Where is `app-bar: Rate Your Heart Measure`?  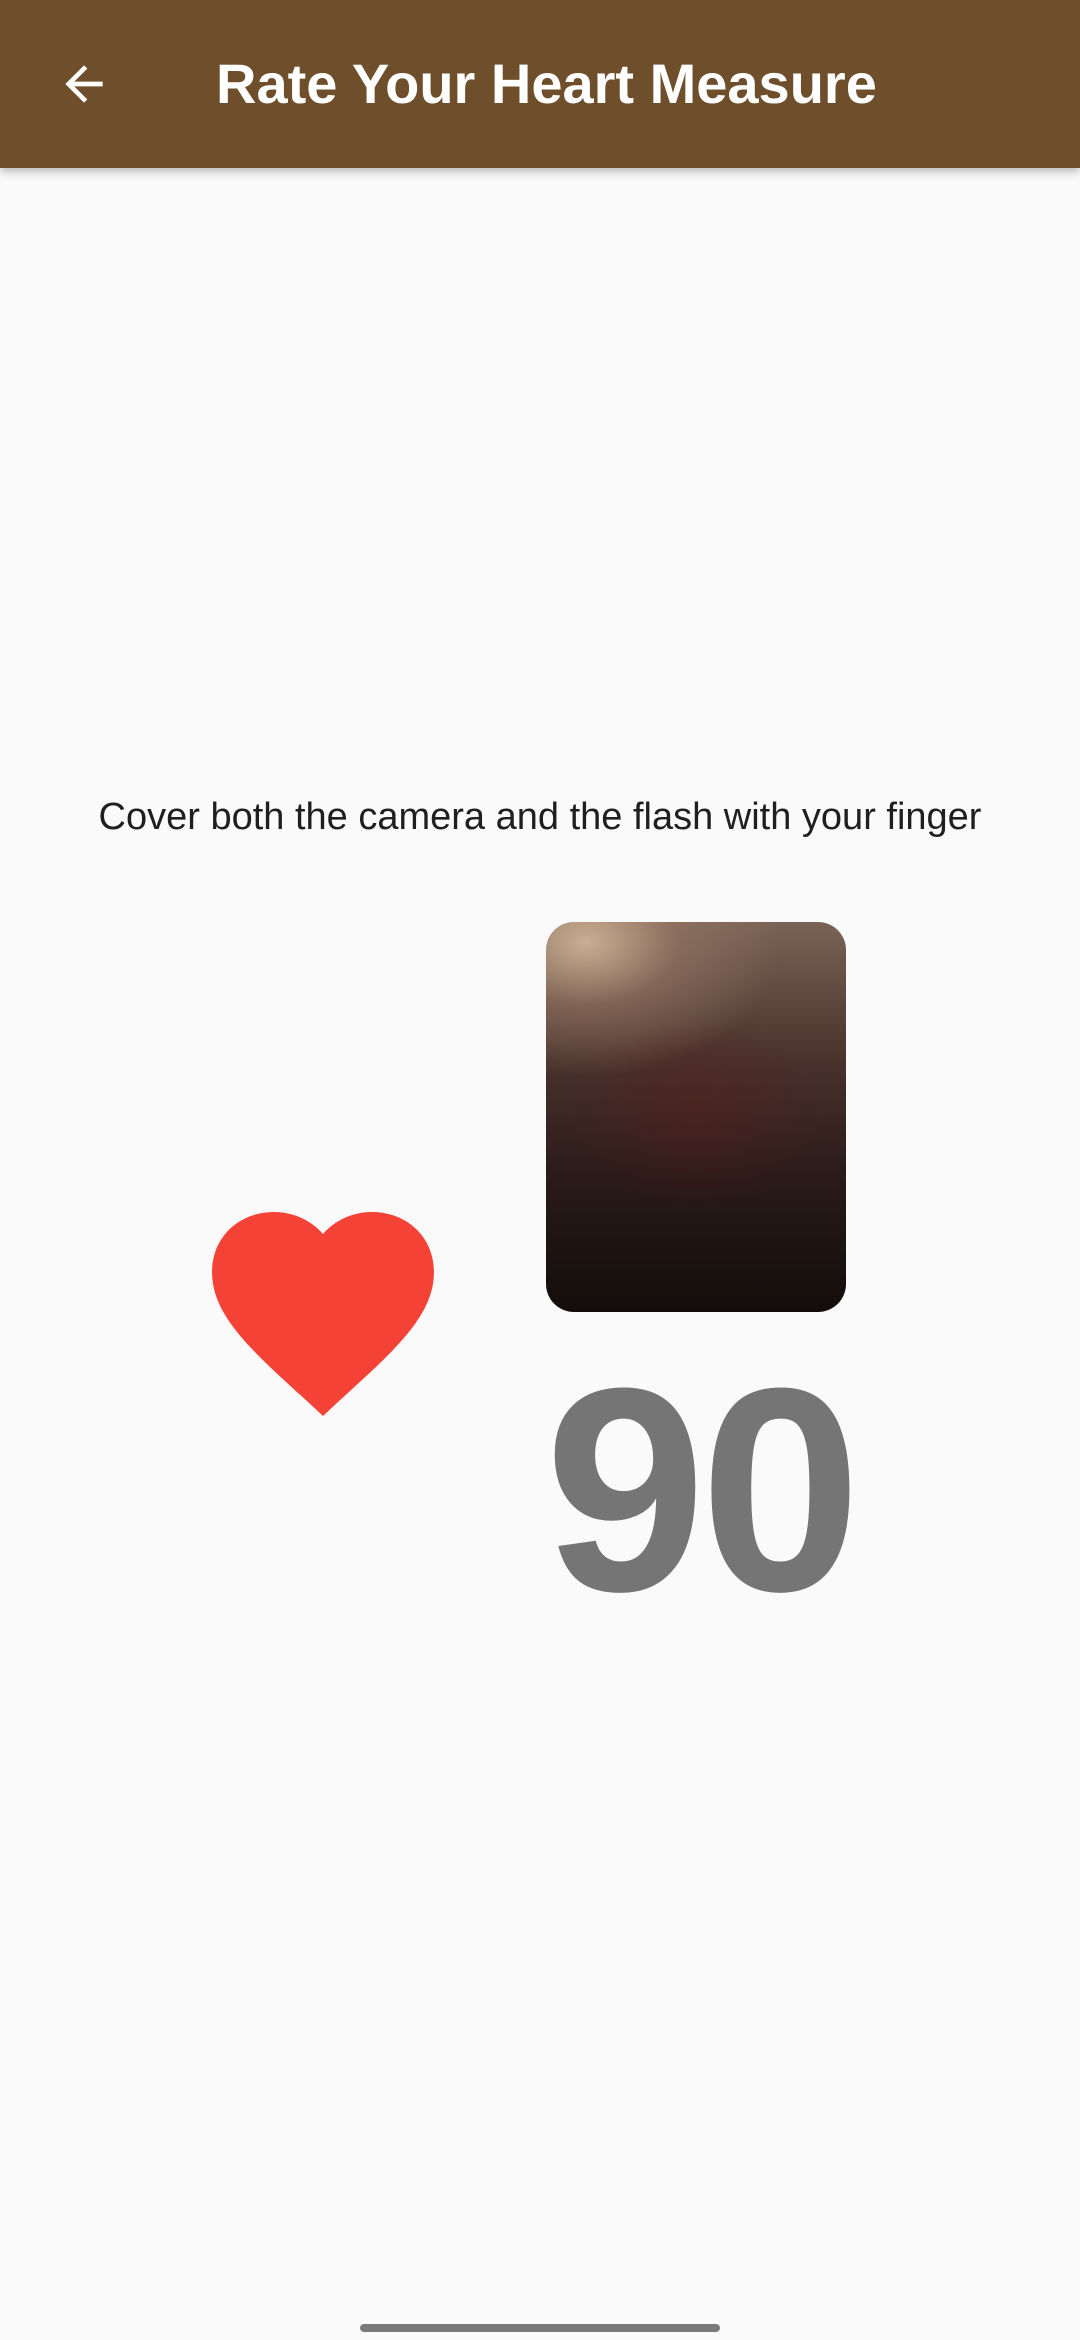
app-bar: Rate Your Heart Measure is located at coordinates (540, 84).